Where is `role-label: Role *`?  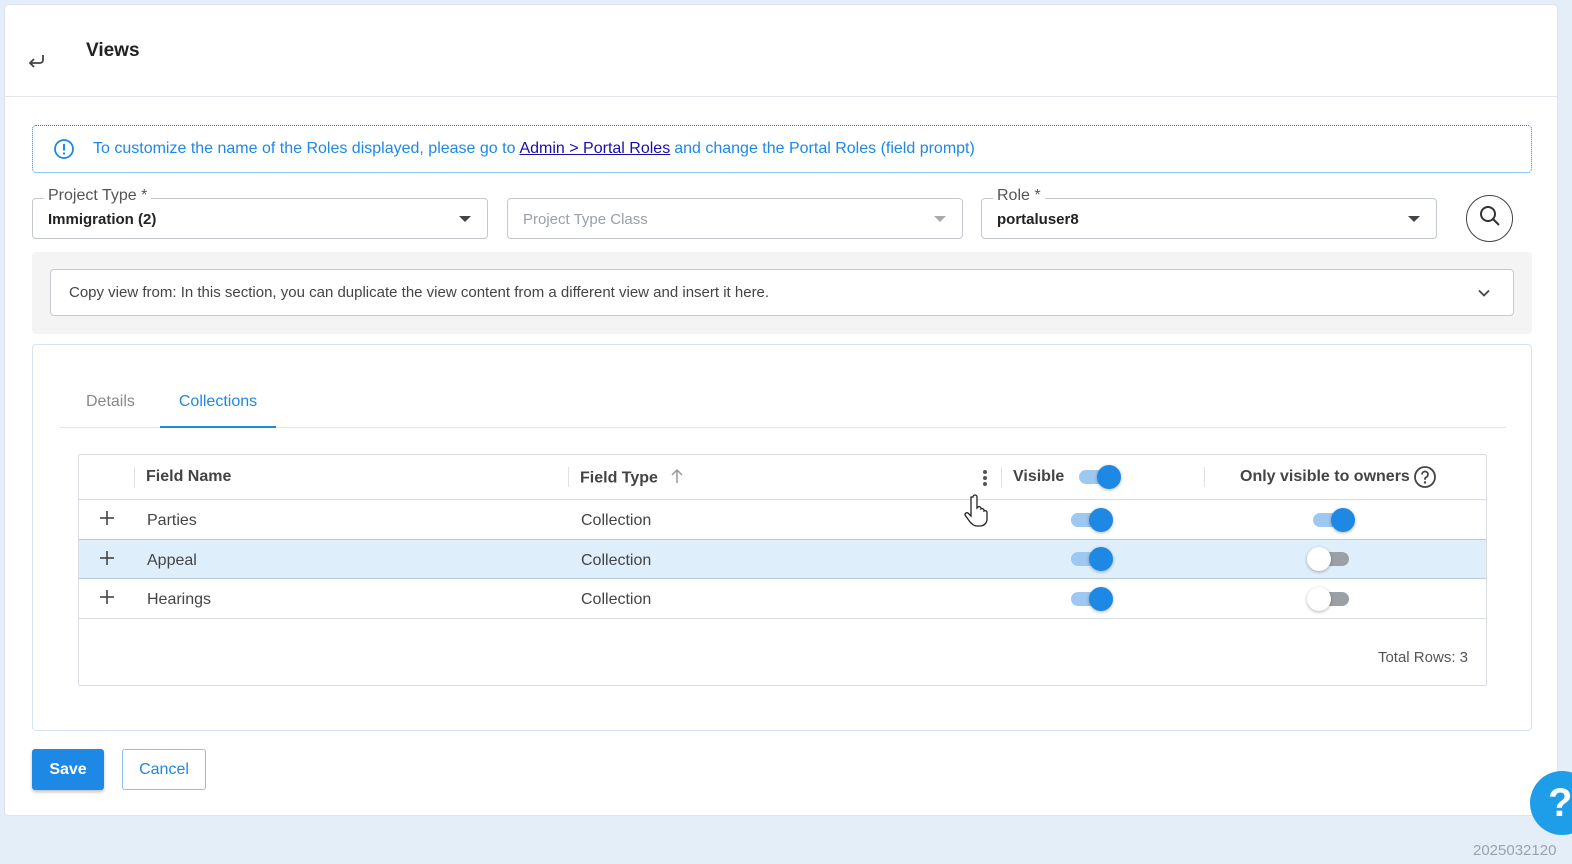 role-label: Role * is located at coordinates (1019, 196).